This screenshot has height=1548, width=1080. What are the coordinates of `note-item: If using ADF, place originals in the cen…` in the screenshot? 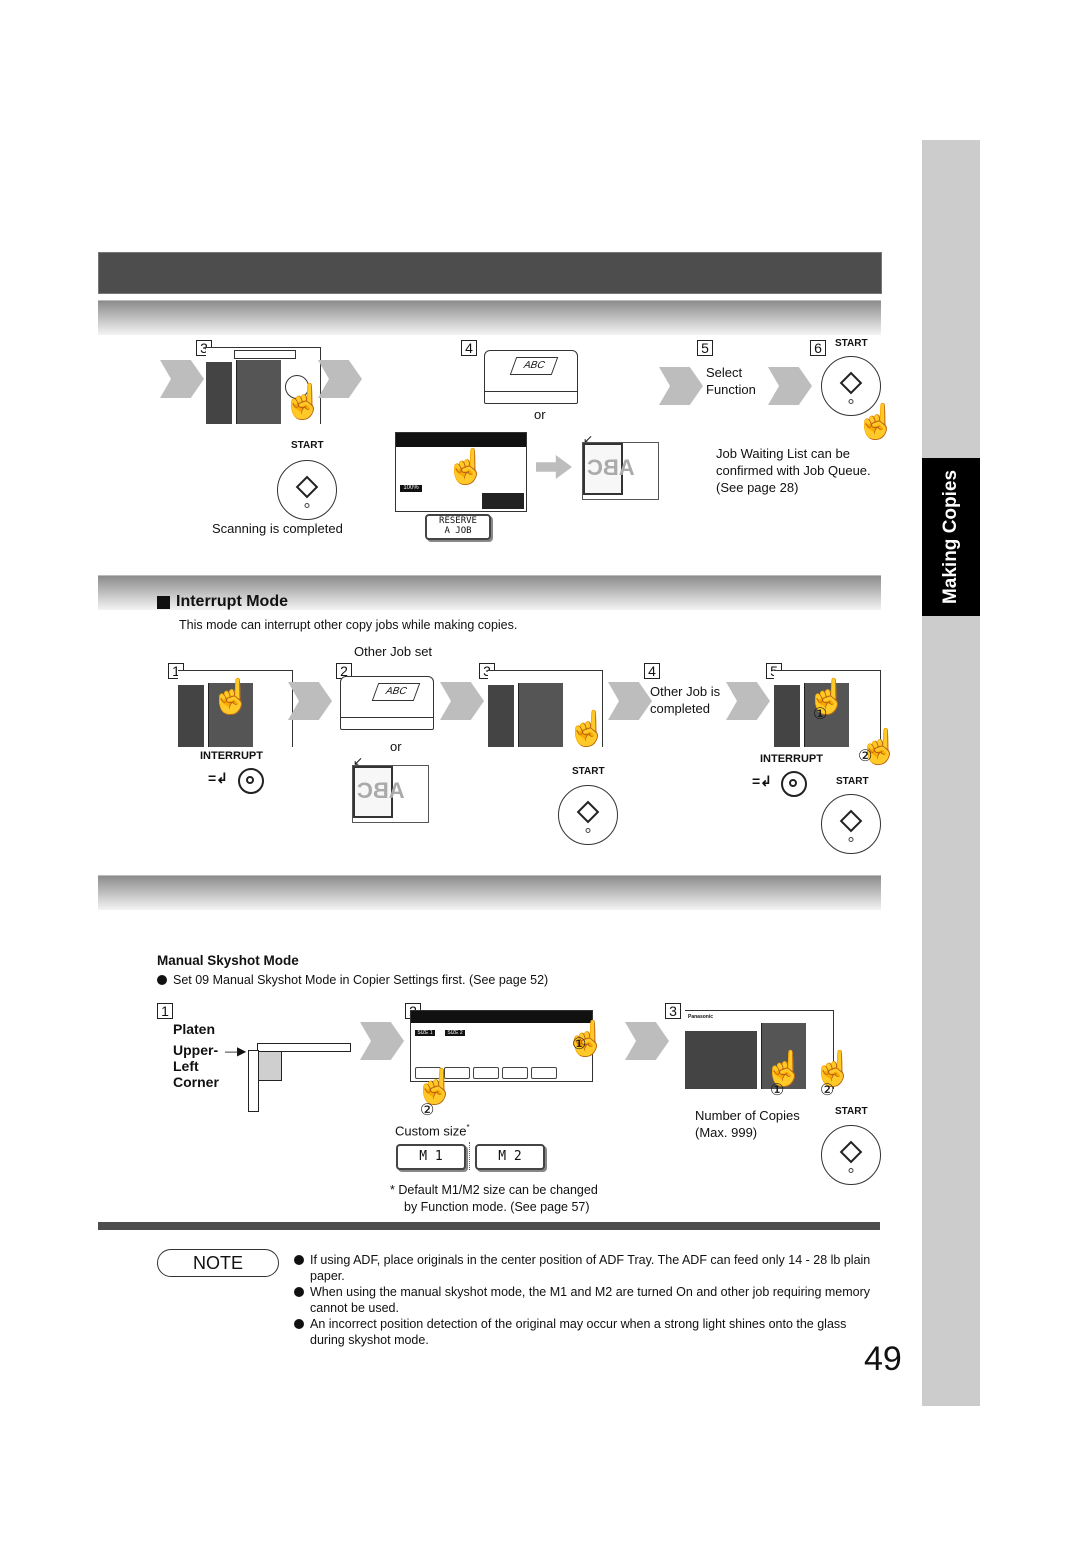 It's located at (584, 1268).